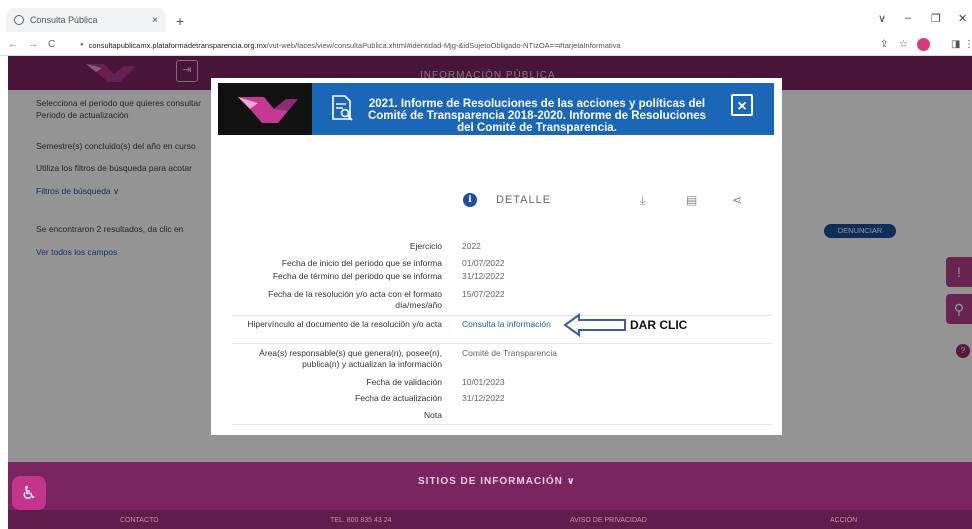  What do you see at coordinates (955, 44) in the screenshot?
I see `sidebar-icon: ◨` at bounding box center [955, 44].